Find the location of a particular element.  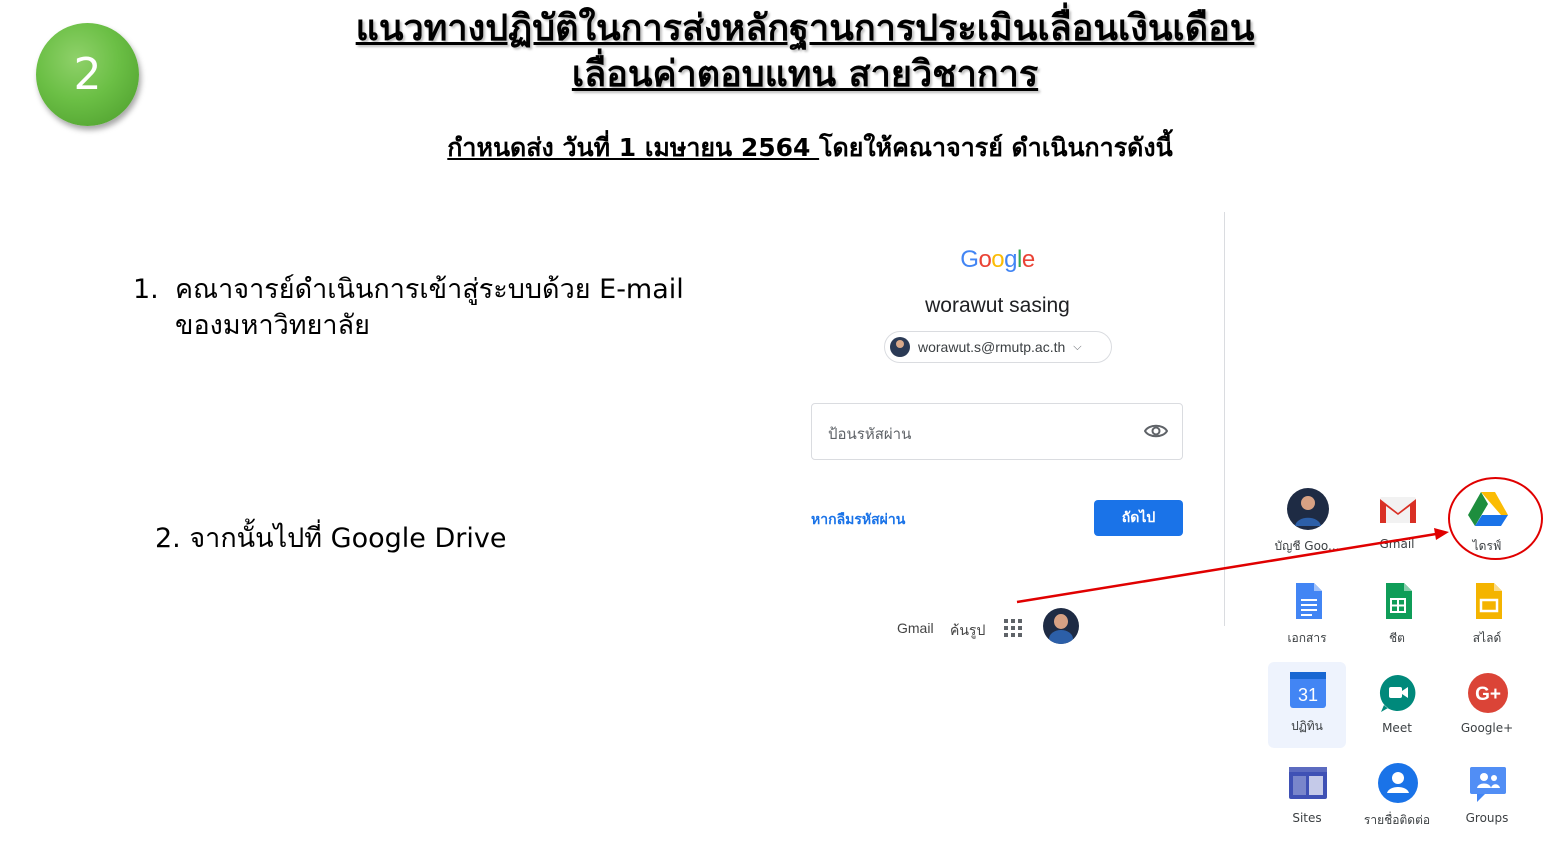

calendar-icon: 31 is located at coordinates (1308, 690).